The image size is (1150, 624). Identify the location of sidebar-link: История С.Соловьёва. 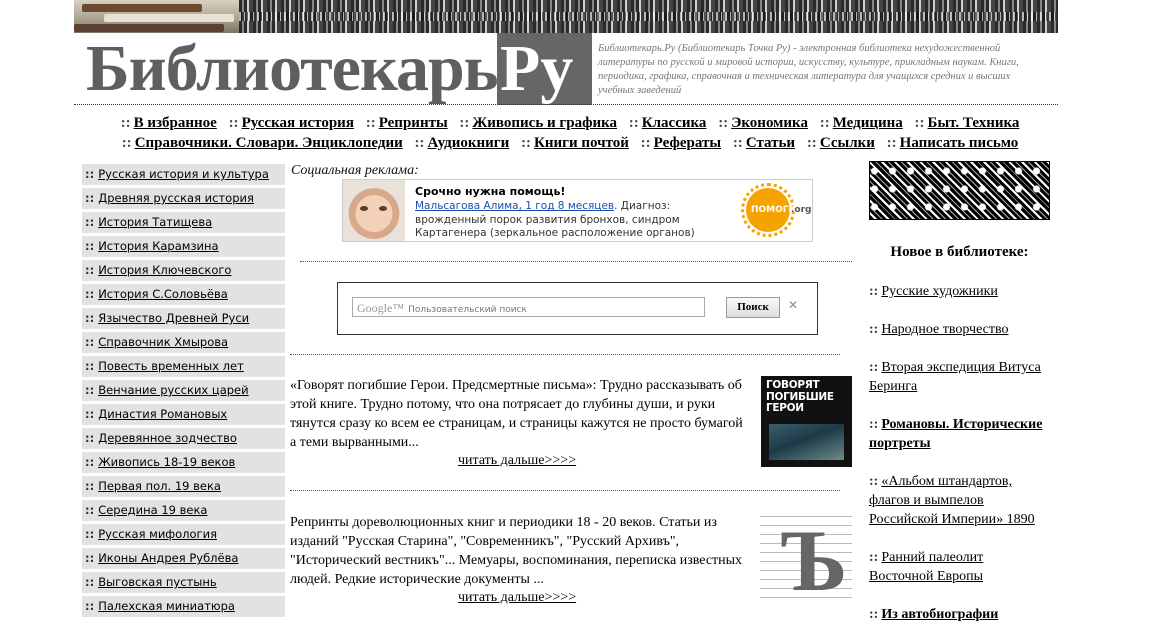
(163, 294).